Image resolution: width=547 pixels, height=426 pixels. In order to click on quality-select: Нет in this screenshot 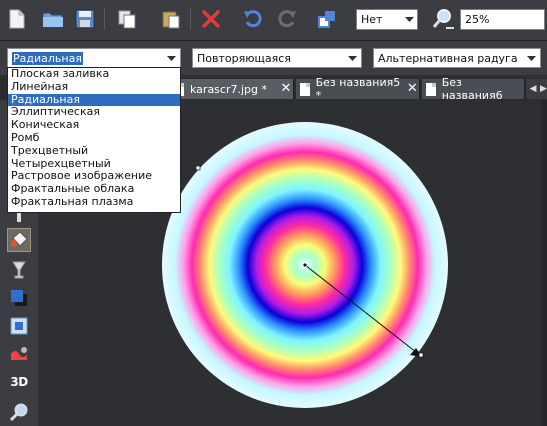, I will do `click(387, 19)`.